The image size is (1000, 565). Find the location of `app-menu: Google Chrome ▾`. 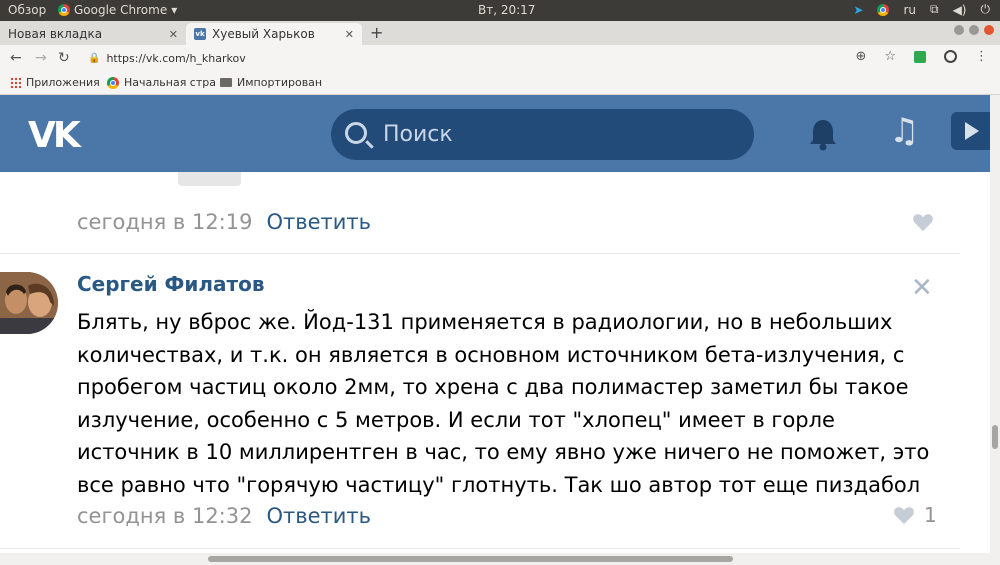

app-menu: Google Chrome ▾ is located at coordinates (117, 10).